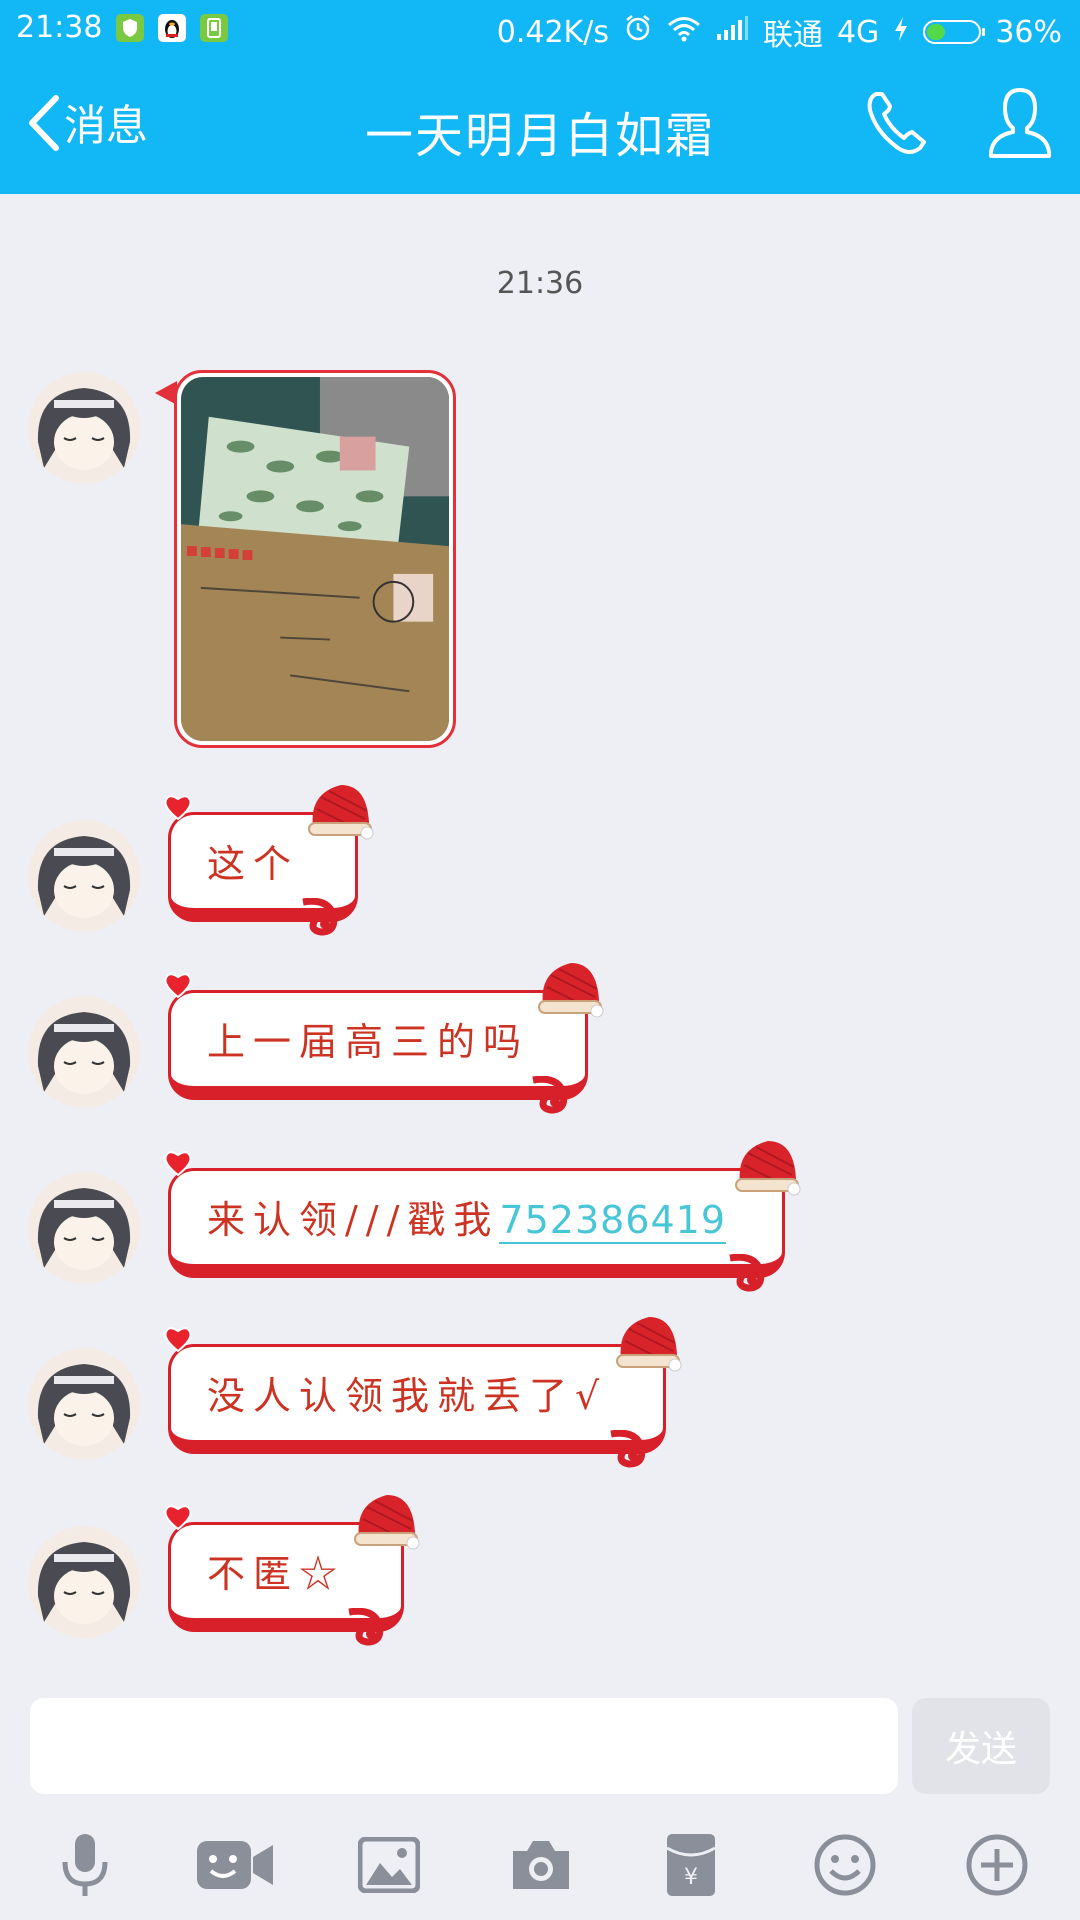 The width and height of the screenshot is (1080, 1920). Describe the element at coordinates (1028, 32) in the screenshot. I see `battery-percent: 36%` at that location.